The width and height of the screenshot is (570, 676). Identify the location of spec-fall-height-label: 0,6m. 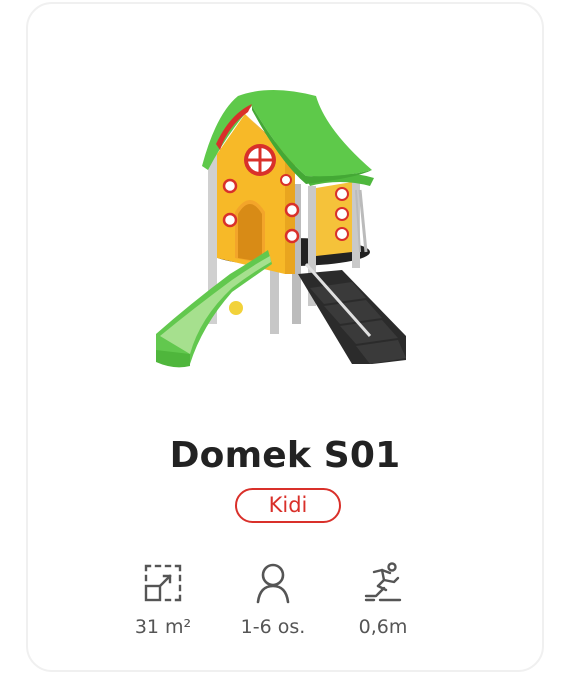
(383, 627).